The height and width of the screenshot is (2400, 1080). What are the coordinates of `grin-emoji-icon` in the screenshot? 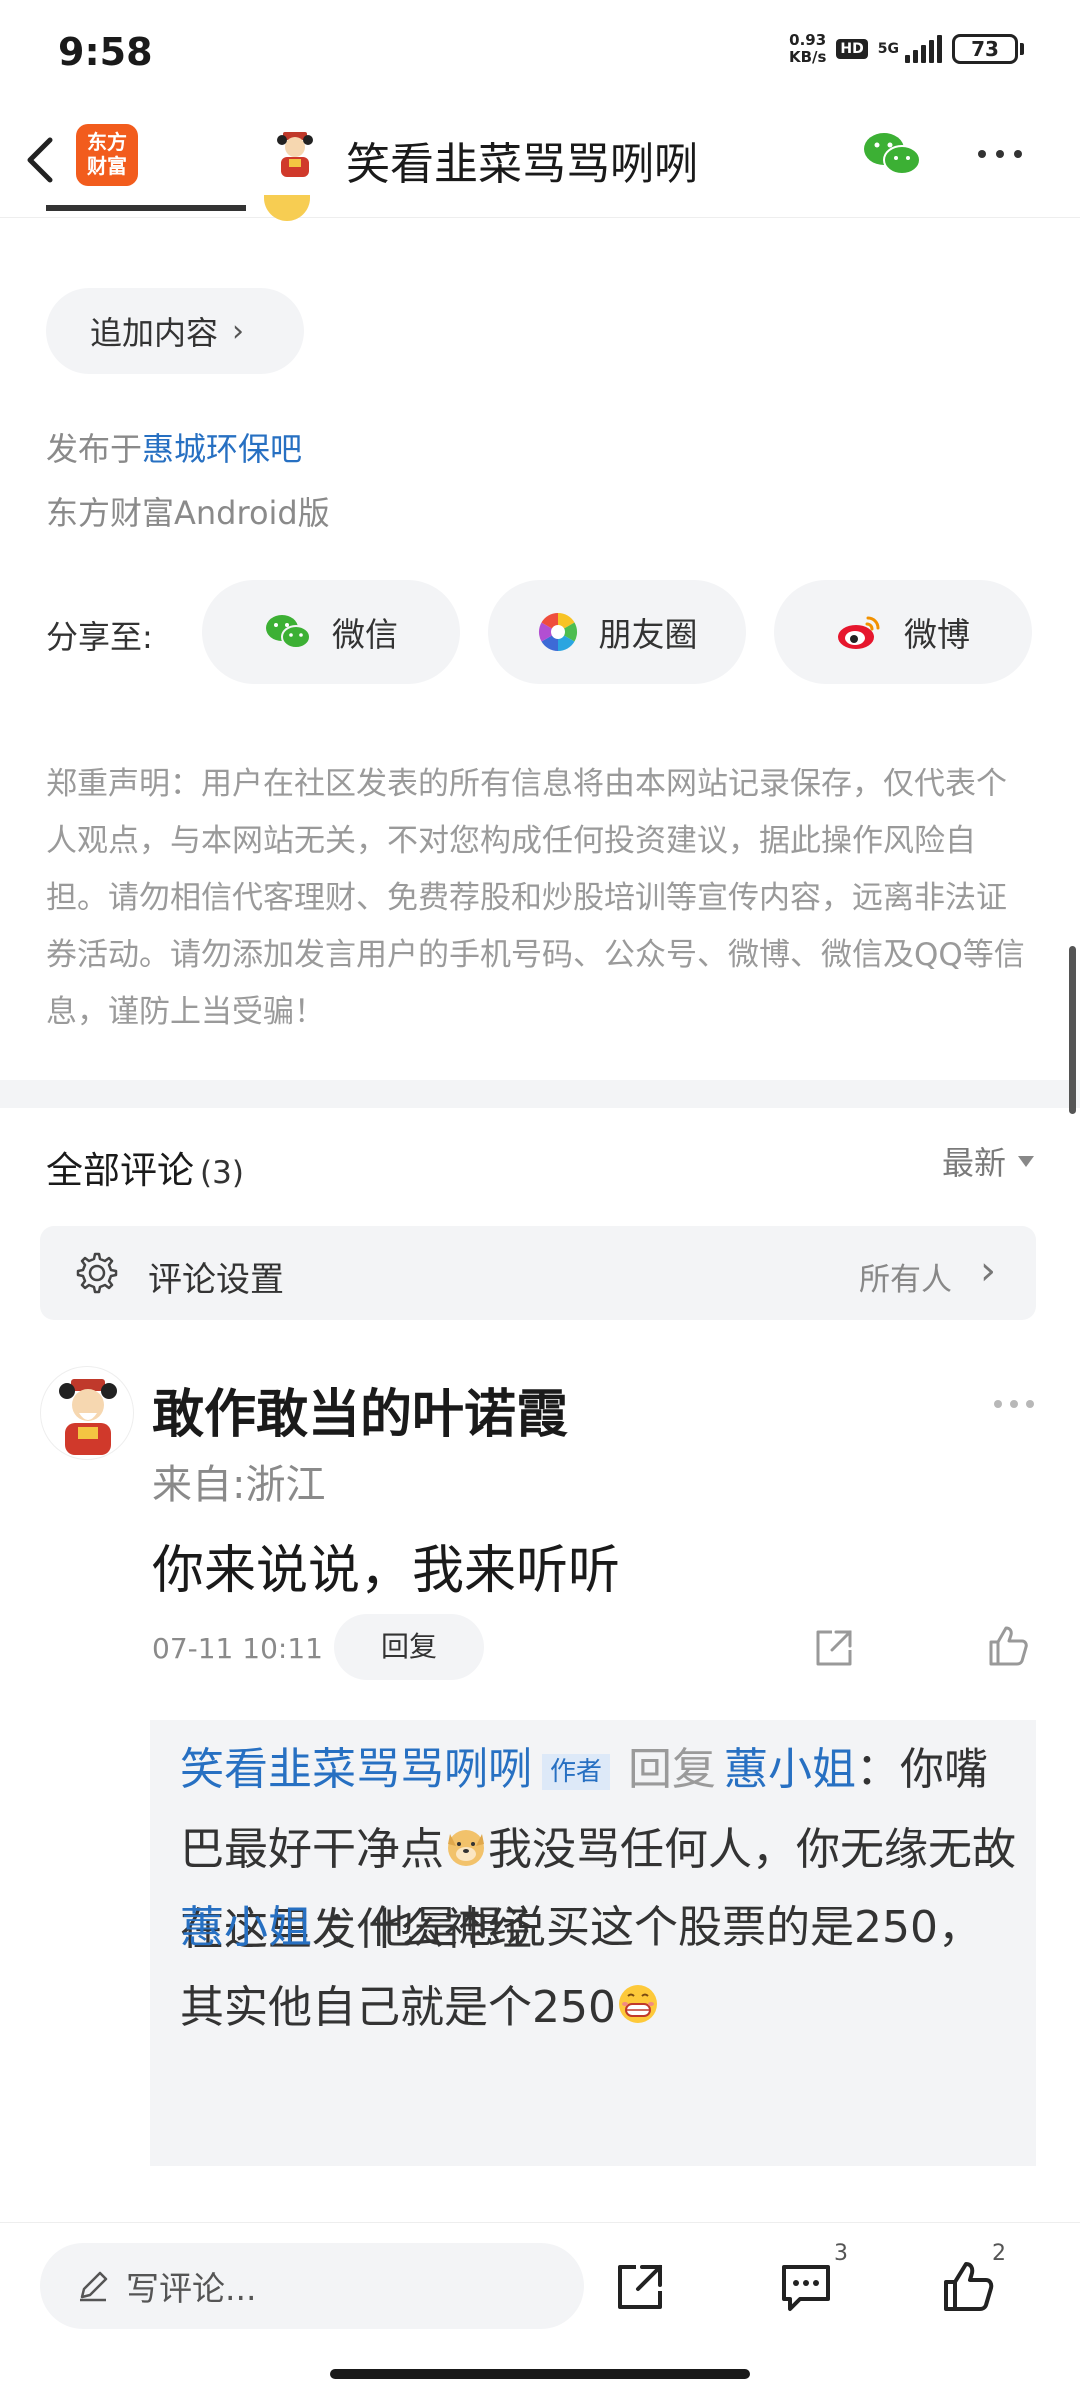 It's located at (637, 2004).